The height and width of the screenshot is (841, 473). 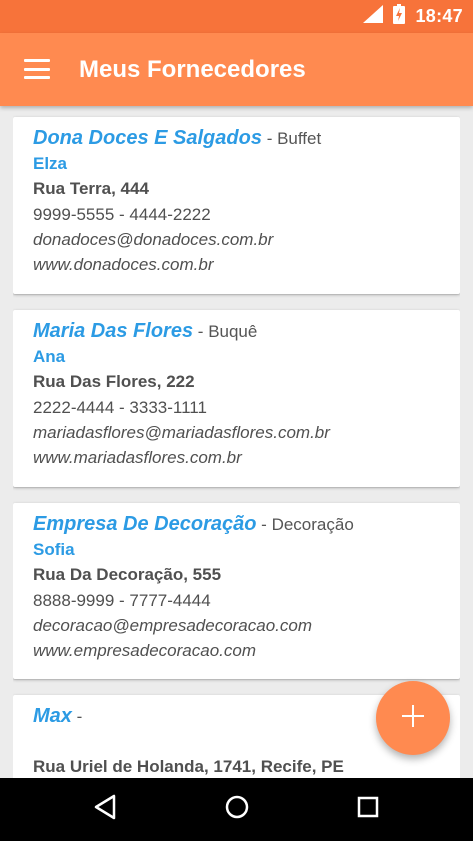 What do you see at coordinates (312, 524) in the screenshot?
I see `supplier-category: Decoração` at bounding box center [312, 524].